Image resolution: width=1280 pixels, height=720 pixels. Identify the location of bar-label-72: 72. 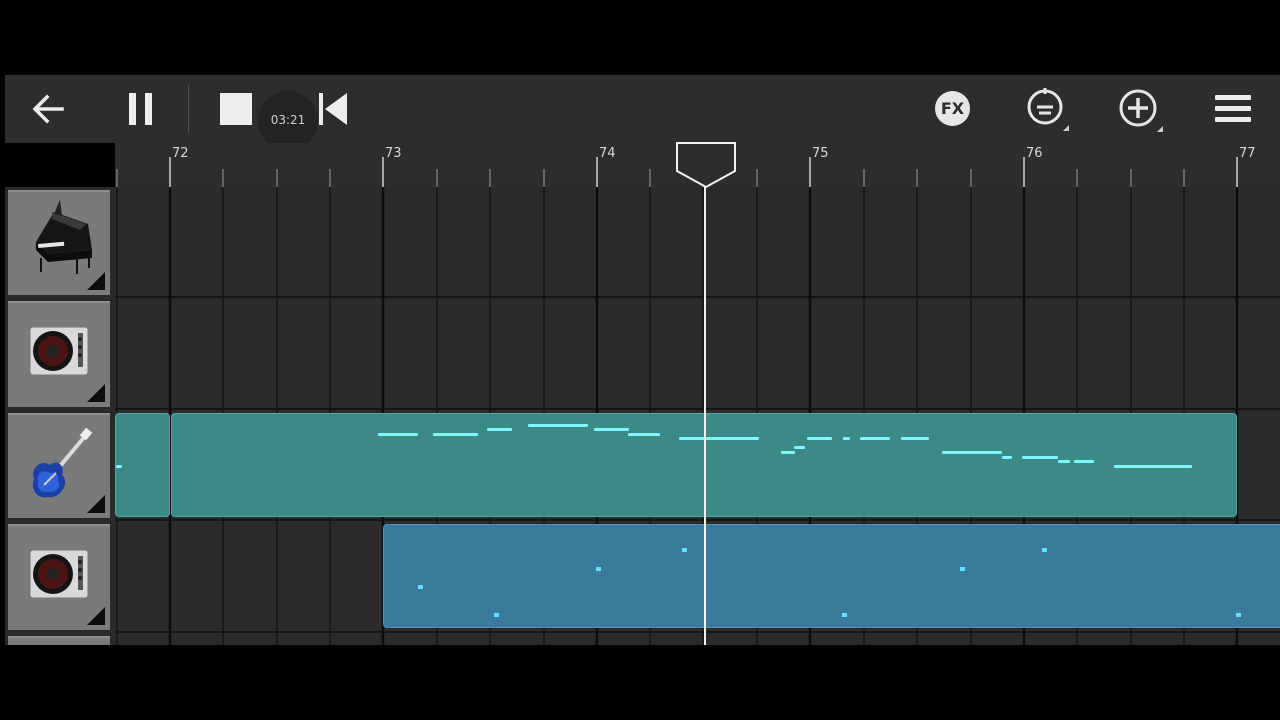
(180, 153).